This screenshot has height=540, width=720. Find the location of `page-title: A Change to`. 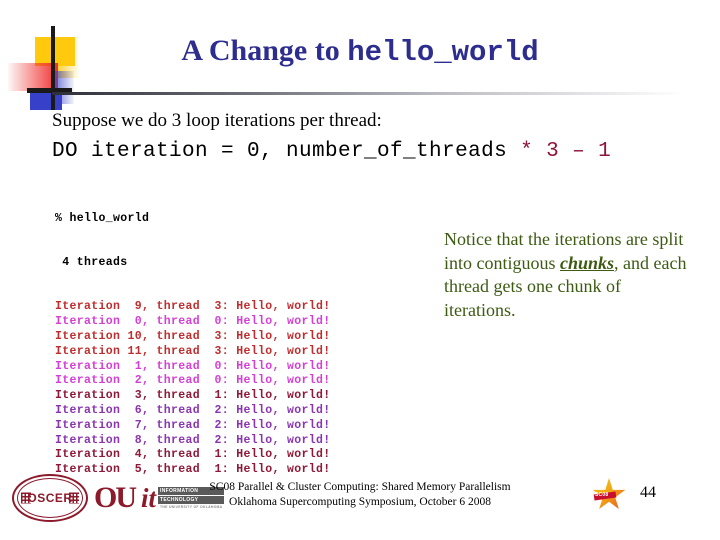

page-title: A Change to is located at coordinates (264, 50).